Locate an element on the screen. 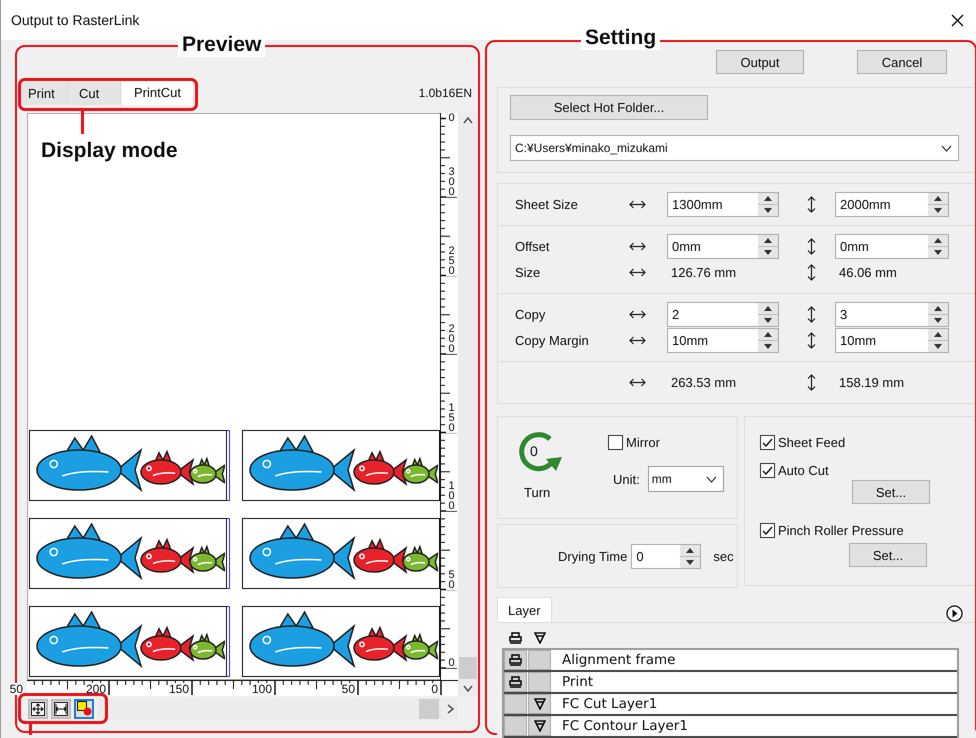 This screenshot has width=976, height=738. unit-dropdown: mm is located at coordinates (686, 479).